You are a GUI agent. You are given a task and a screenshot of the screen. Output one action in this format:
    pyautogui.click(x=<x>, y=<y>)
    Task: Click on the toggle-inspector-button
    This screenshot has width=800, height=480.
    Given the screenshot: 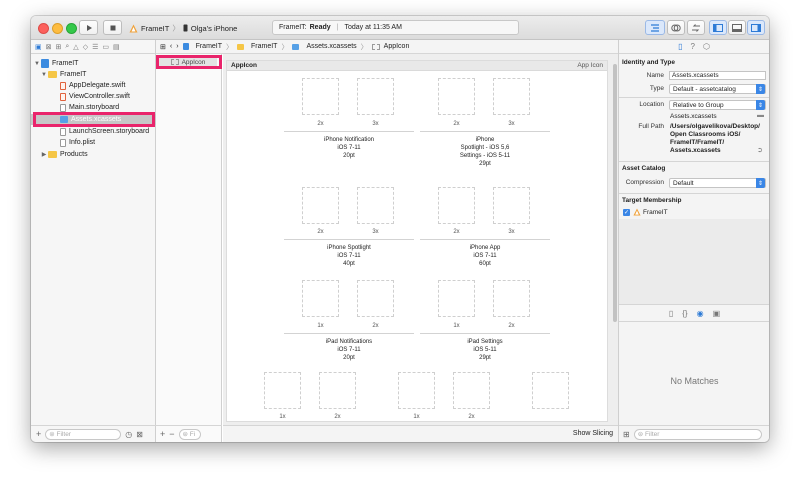 What is the action you would take?
    pyautogui.click(x=756, y=27)
    